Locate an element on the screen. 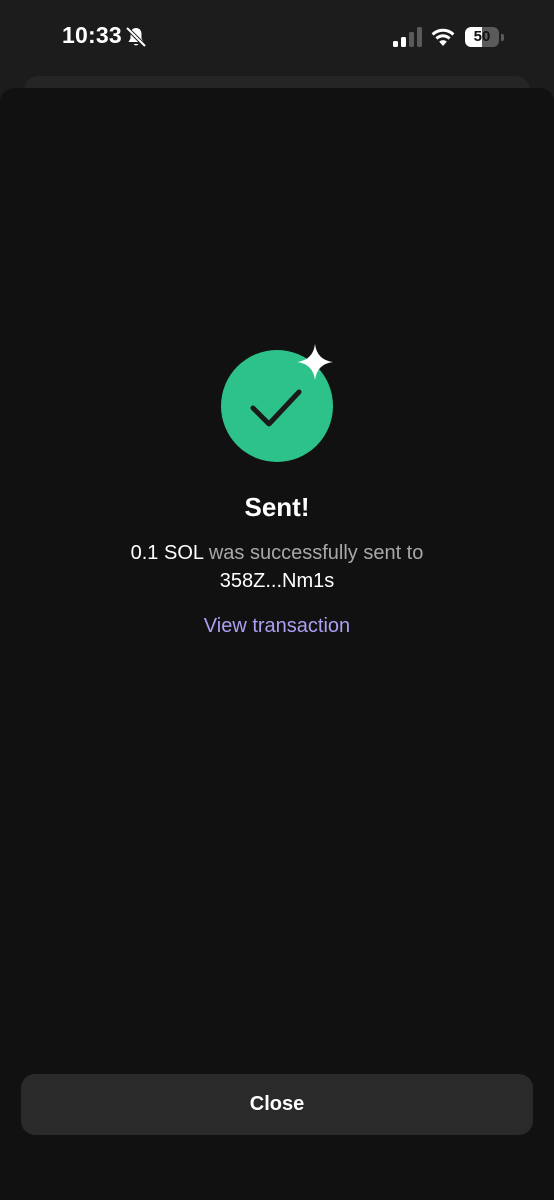 Image resolution: width=554 pixels, height=1200 pixels. success-badge is located at coordinates (277, 403).